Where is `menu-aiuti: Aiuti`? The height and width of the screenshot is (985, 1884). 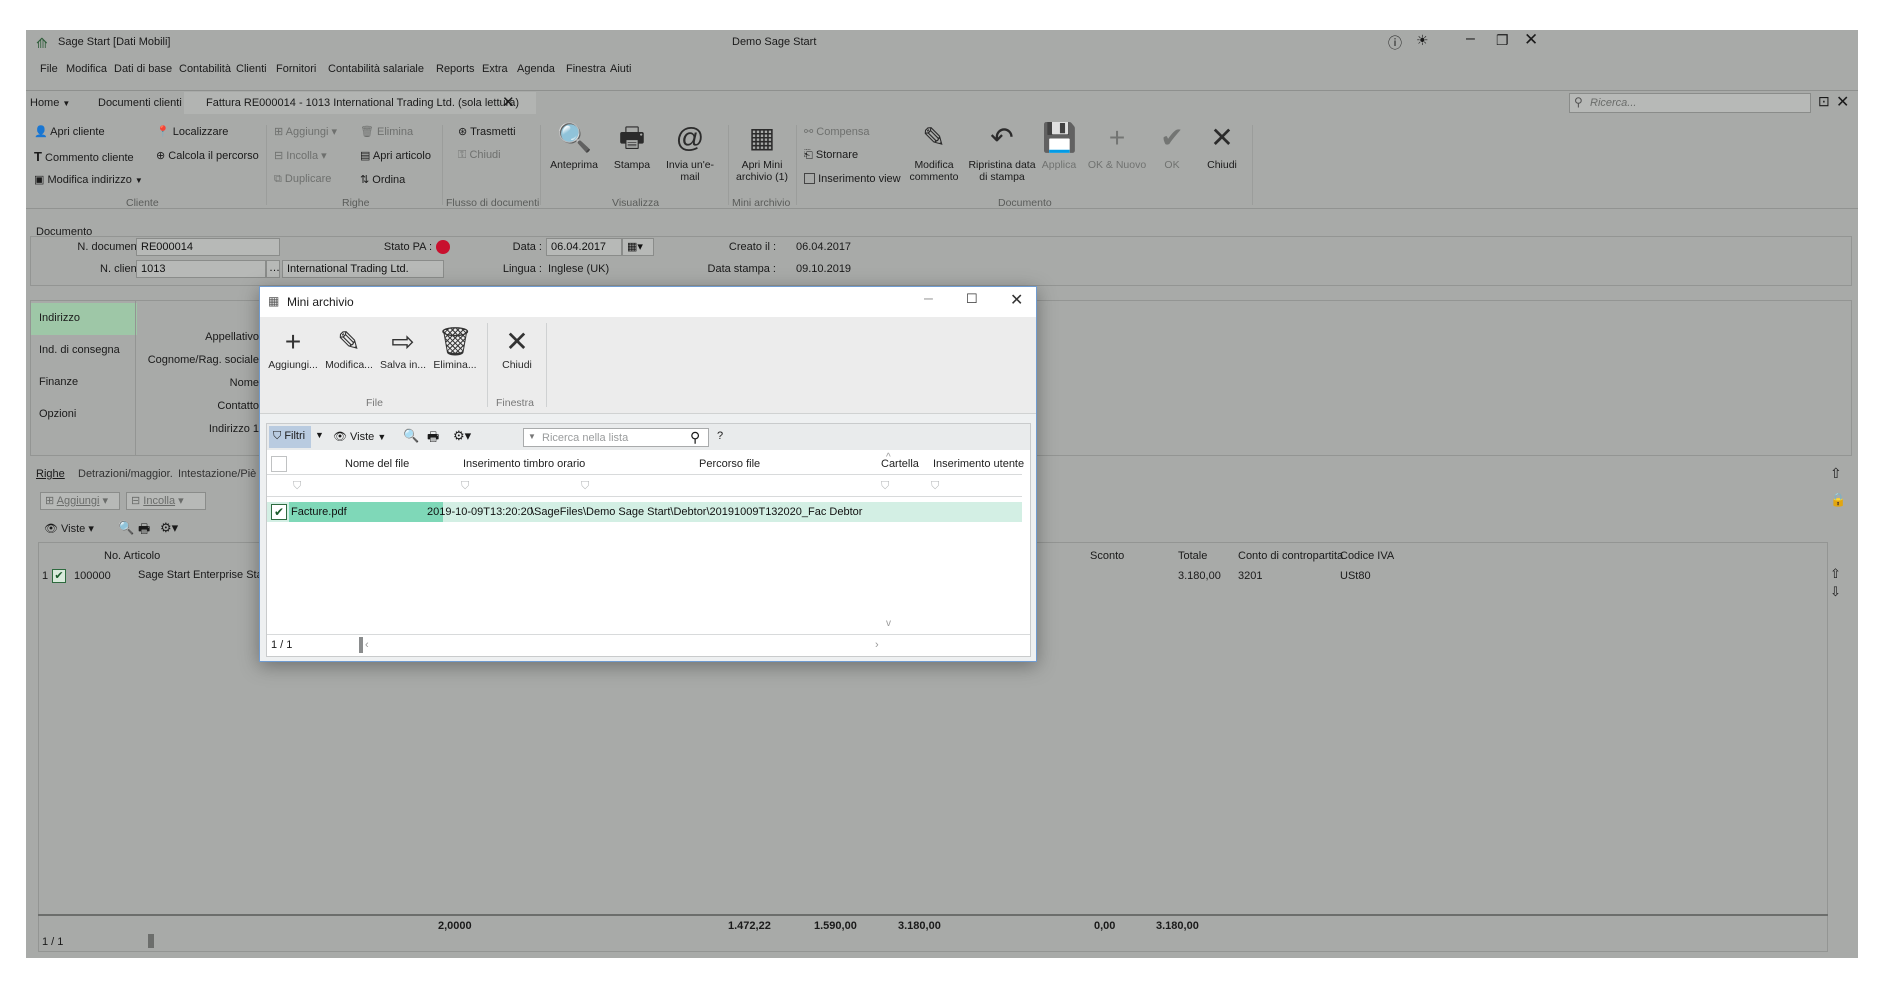 menu-aiuti: Aiuti is located at coordinates (620, 69).